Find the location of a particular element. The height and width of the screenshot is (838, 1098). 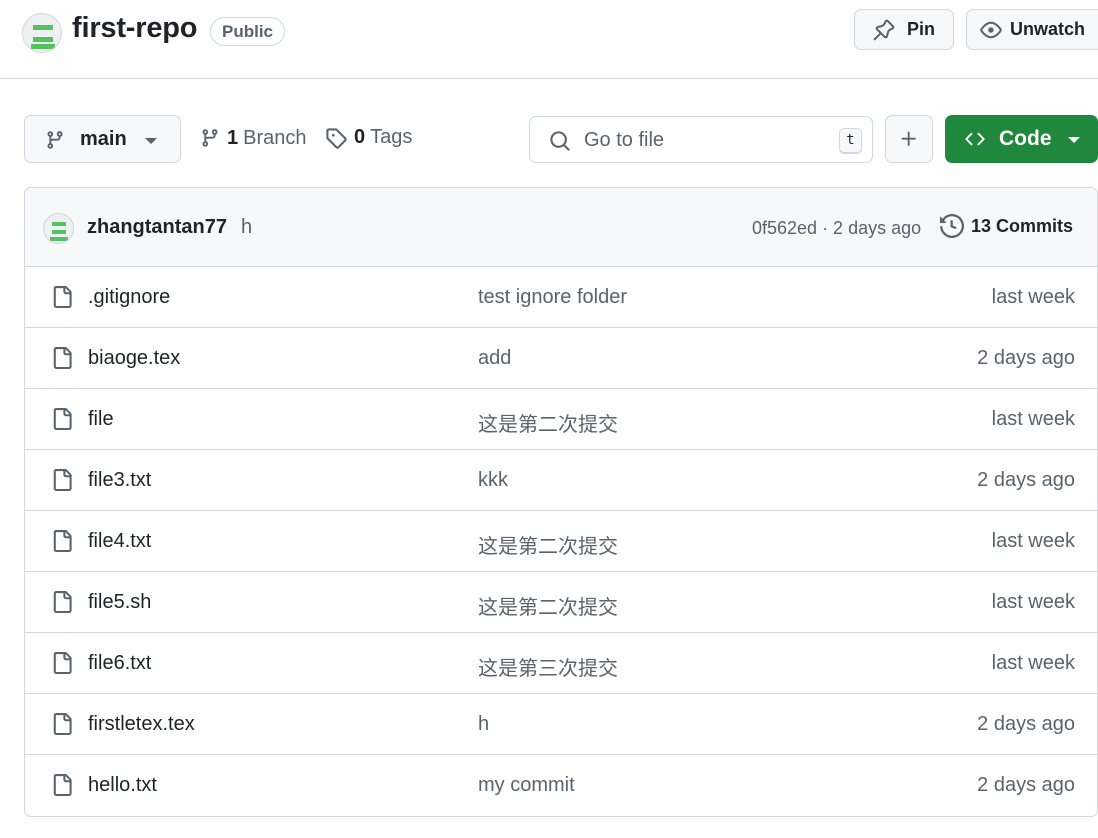

code-icon is located at coordinates (975, 139).